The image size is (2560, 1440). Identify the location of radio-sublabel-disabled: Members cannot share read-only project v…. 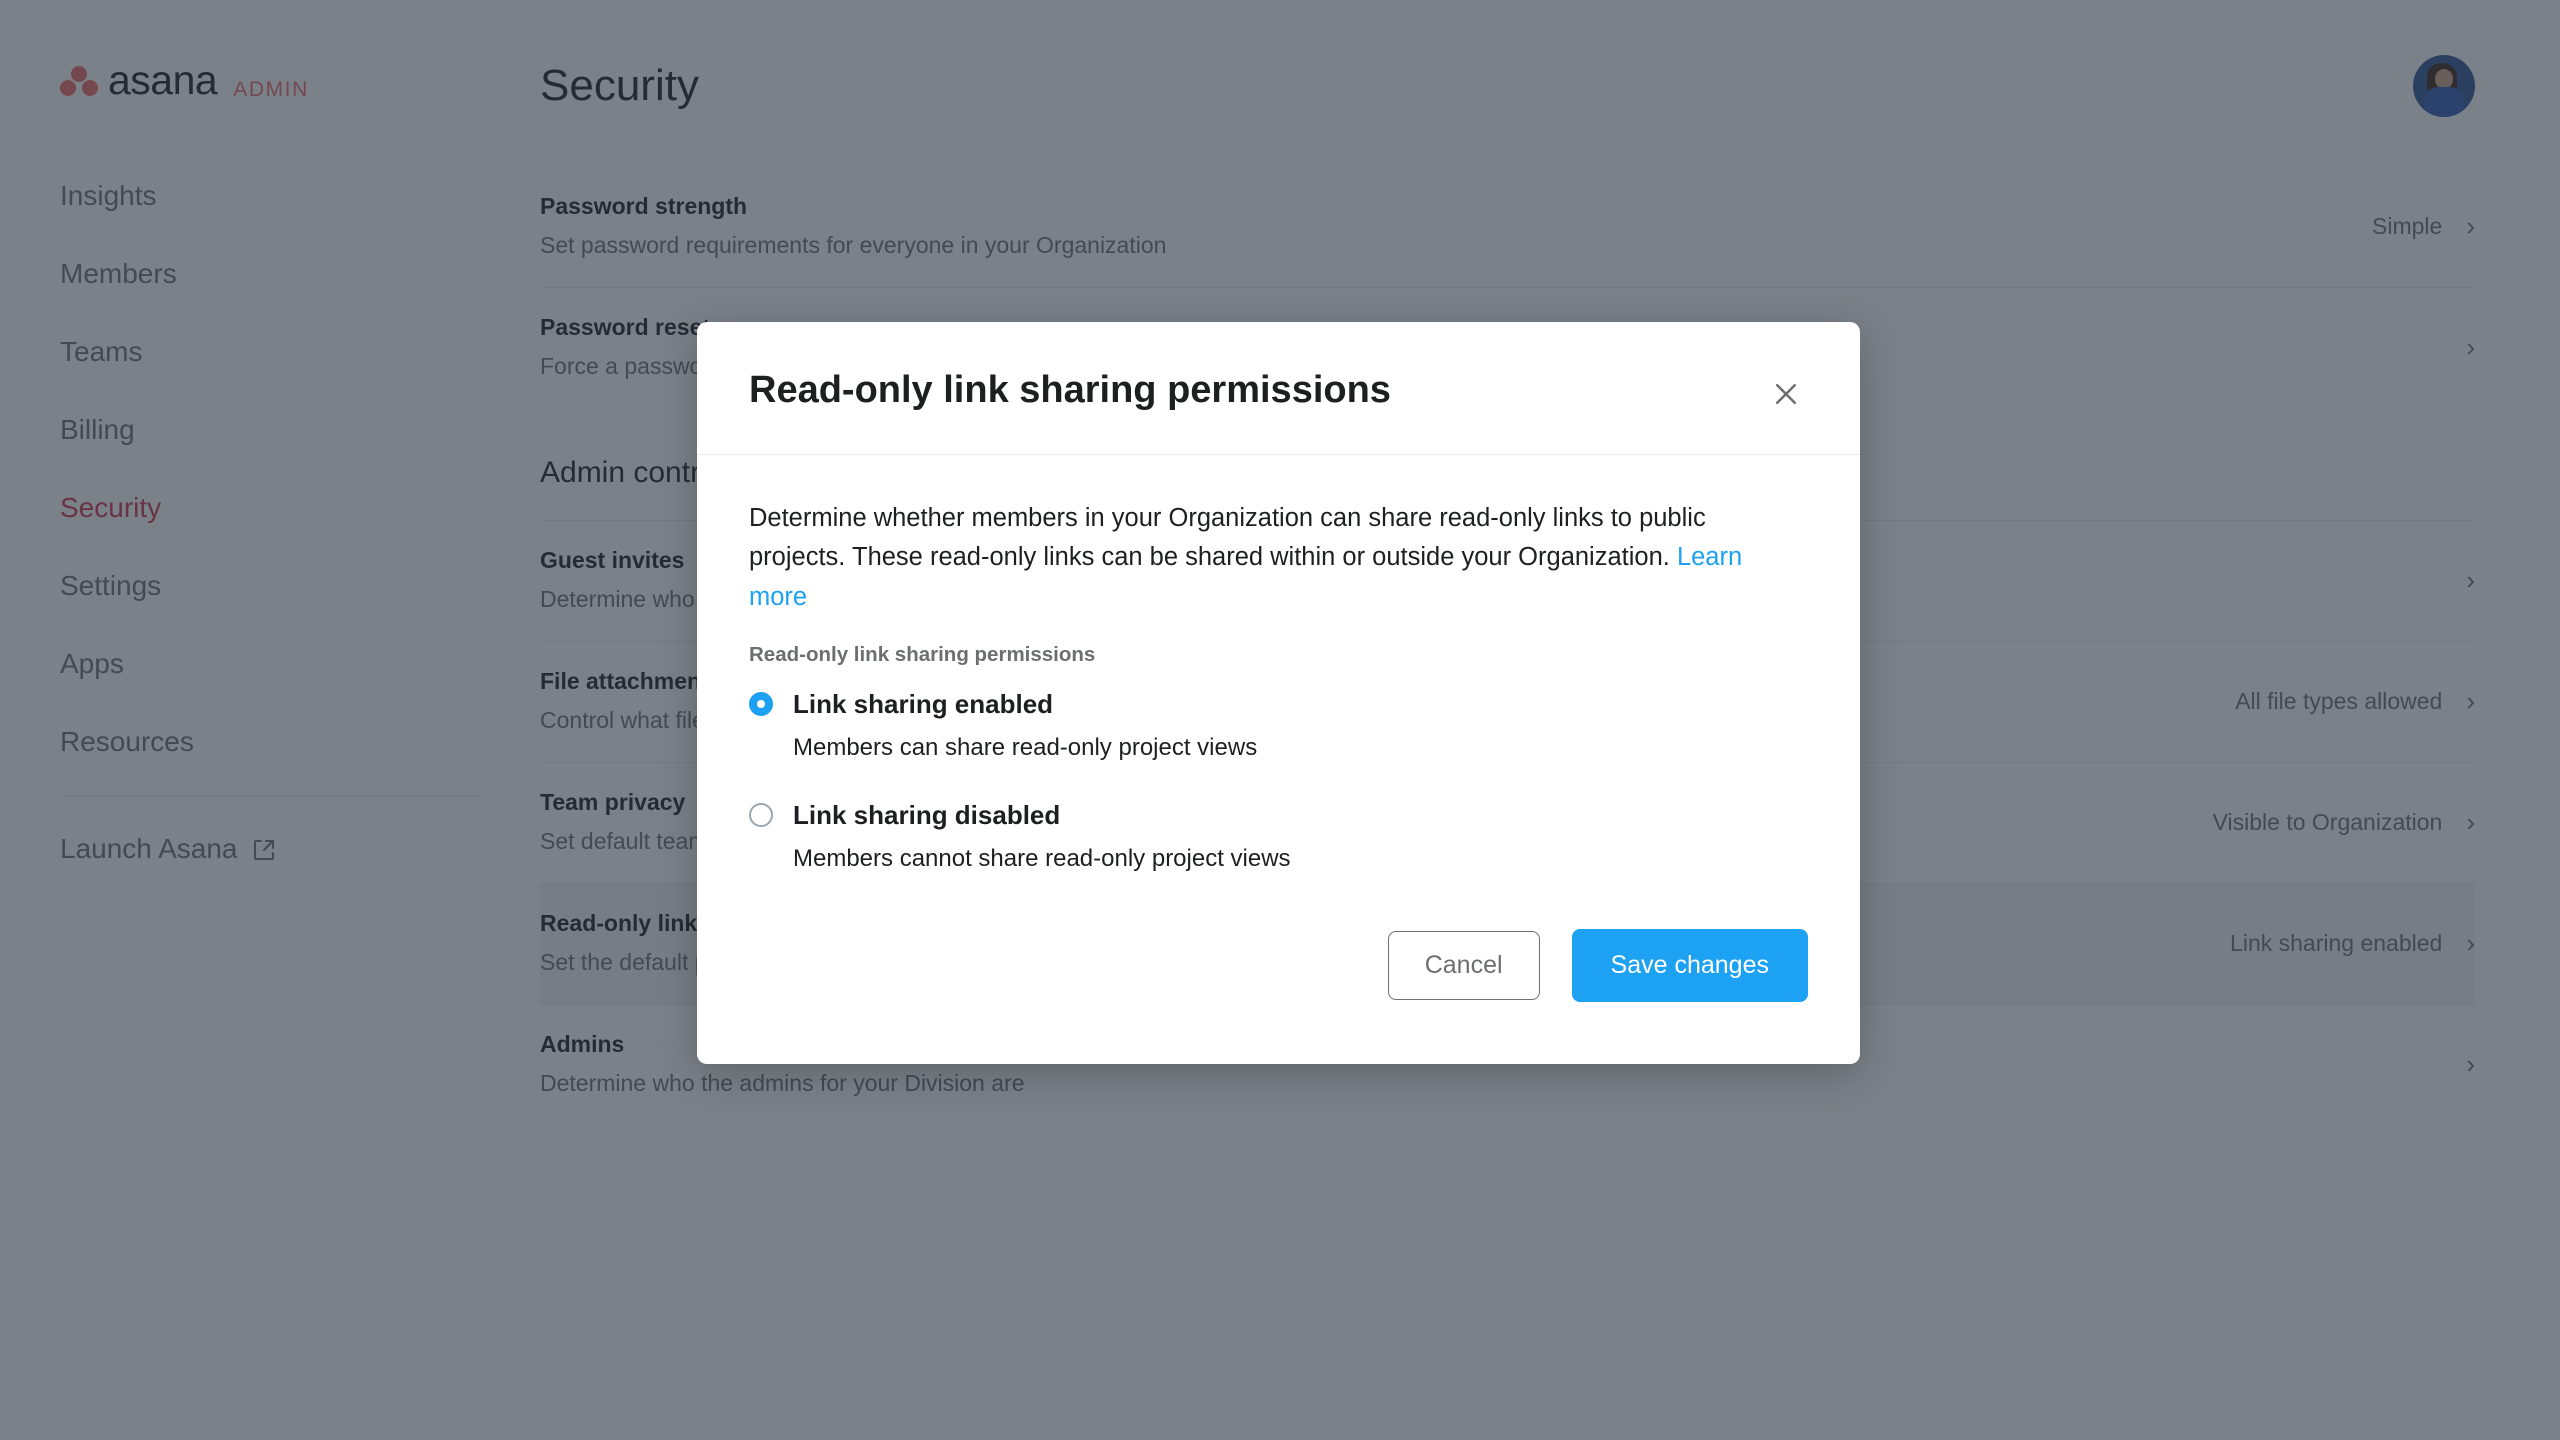
(1042, 858).